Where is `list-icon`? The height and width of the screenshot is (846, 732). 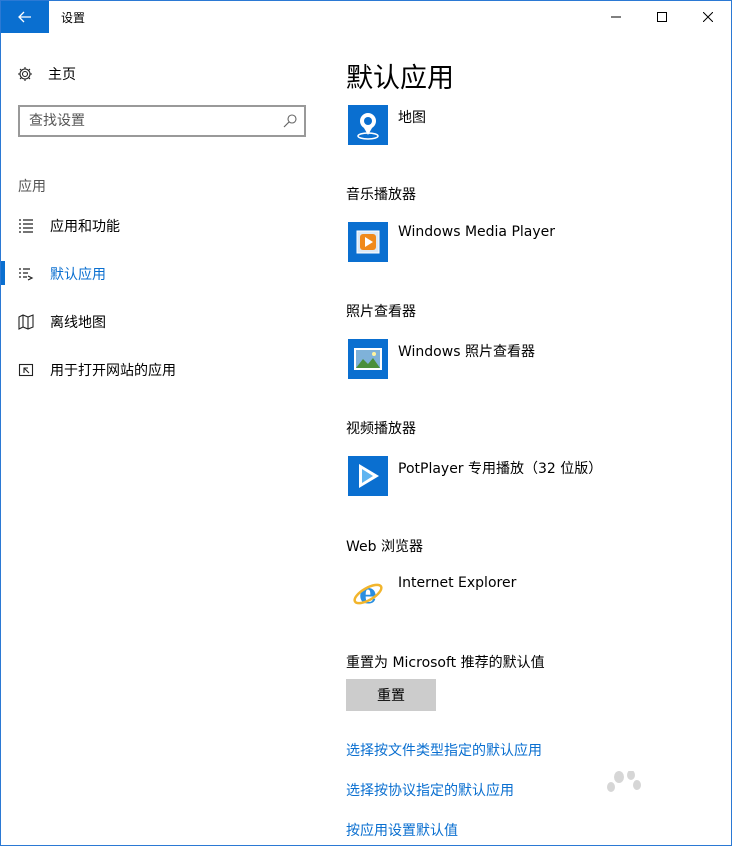 list-icon is located at coordinates (26, 226).